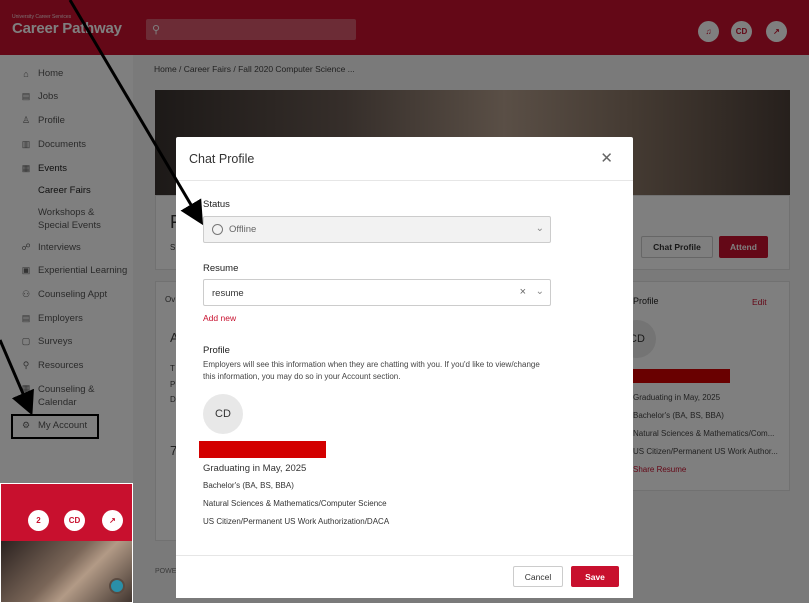  What do you see at coordinates (136, 113) in the screenshot?
I see `arrow-to-status` at bounding box center [136, 113].